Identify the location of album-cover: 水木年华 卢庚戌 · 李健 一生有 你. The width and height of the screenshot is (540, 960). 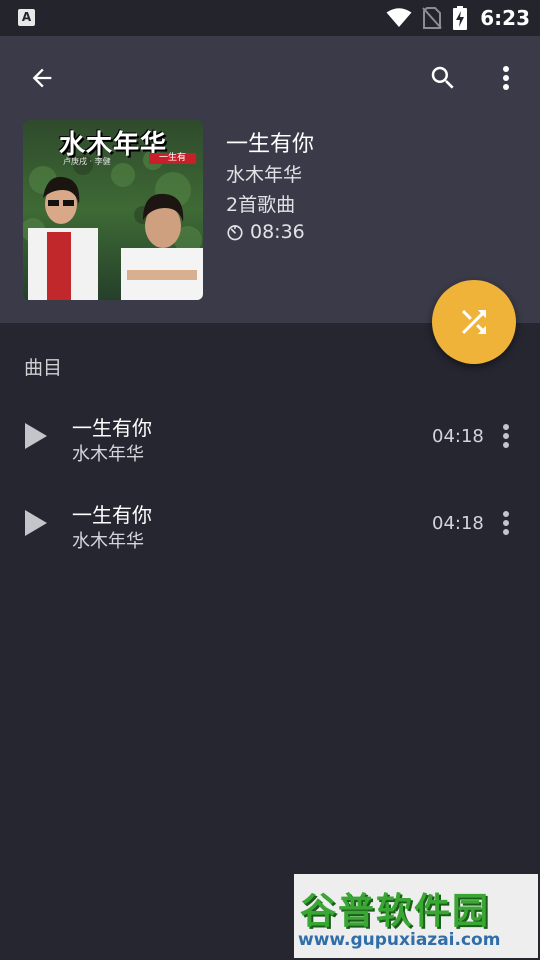
(113, 210).